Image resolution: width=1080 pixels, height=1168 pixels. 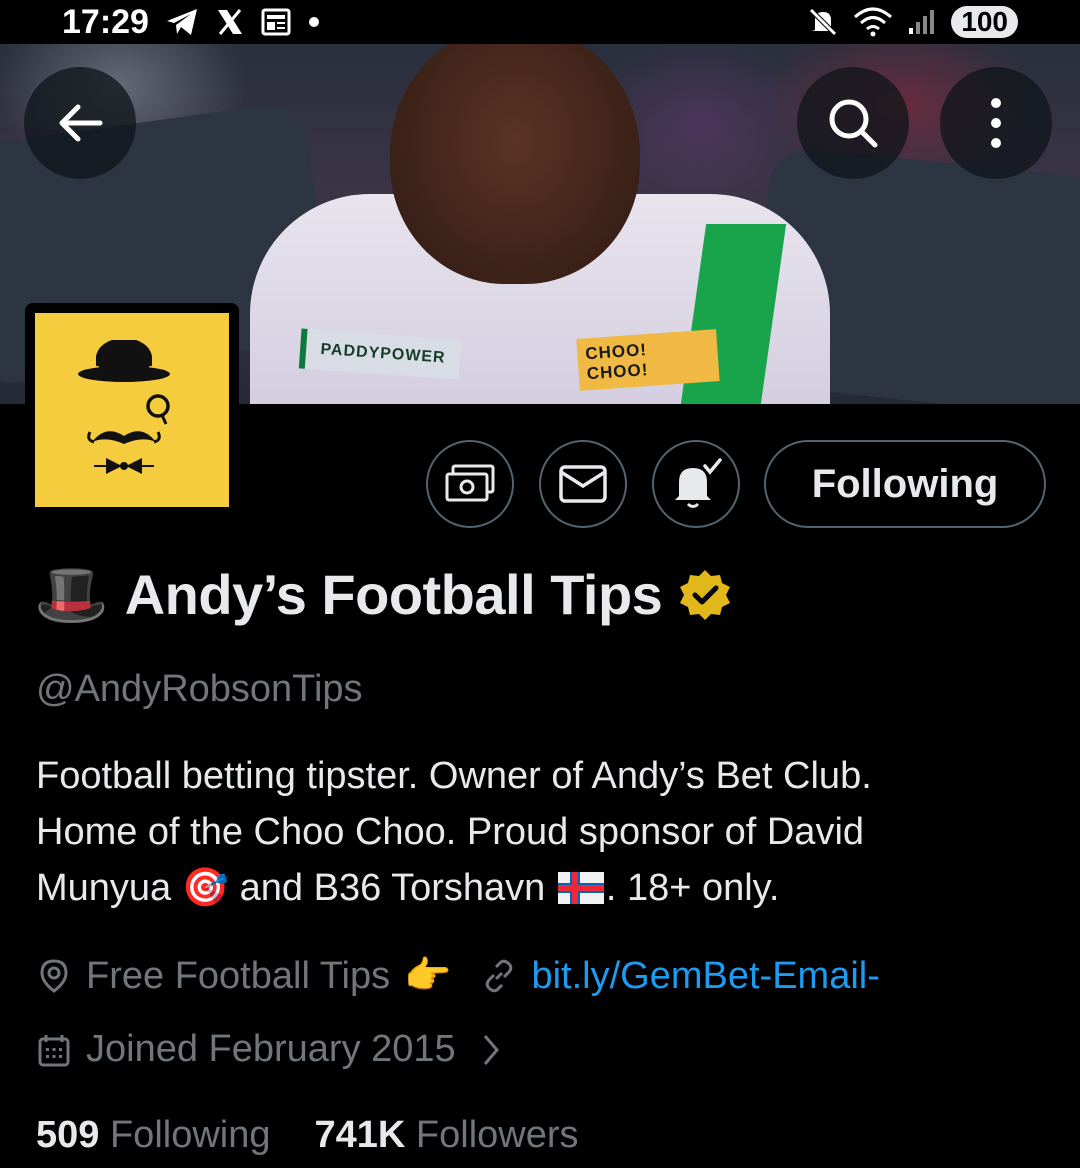 What do you see at coordinates (705, 976) in the screenshot?
I see `profile-website-link: bit.ly/GemBet-Email-` at bounding box center [705, 976].